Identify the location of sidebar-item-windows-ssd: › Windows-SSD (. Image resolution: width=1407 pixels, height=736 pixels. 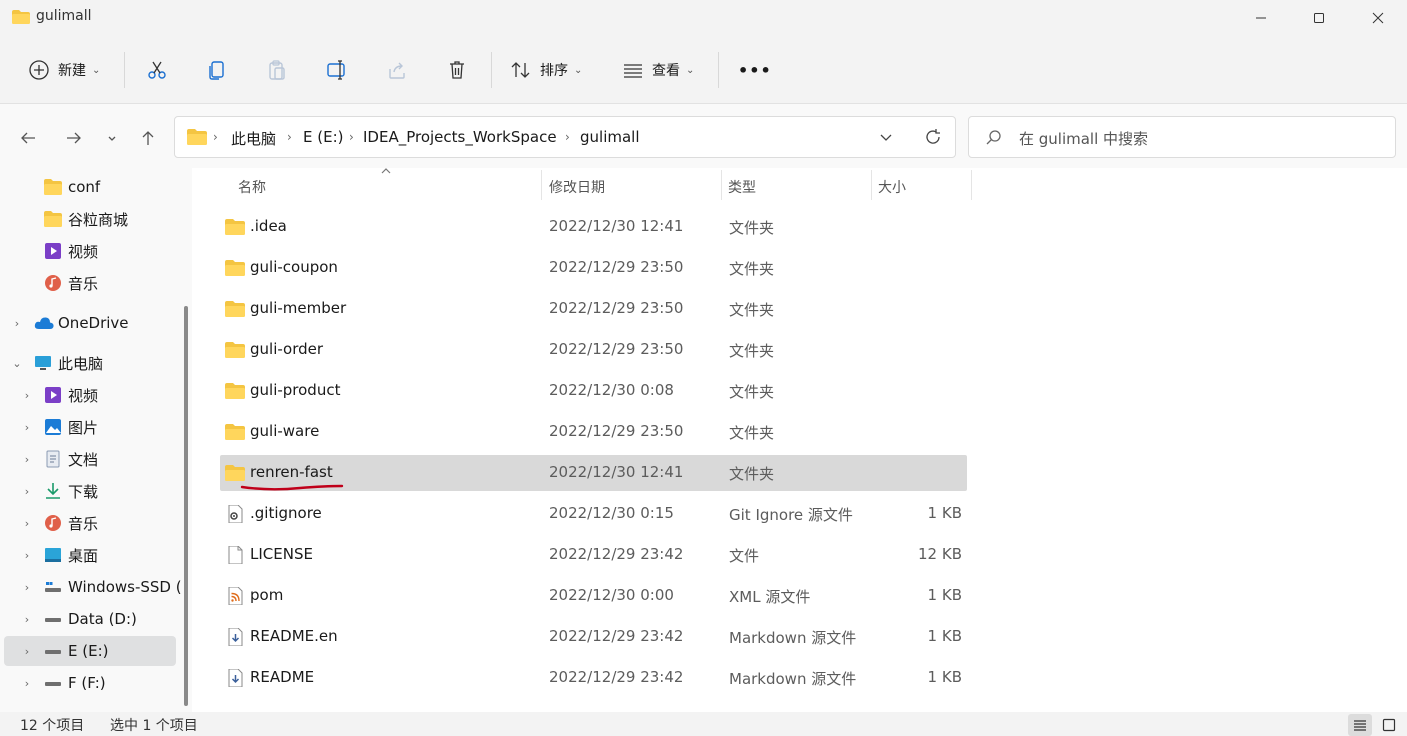
(93, 587).